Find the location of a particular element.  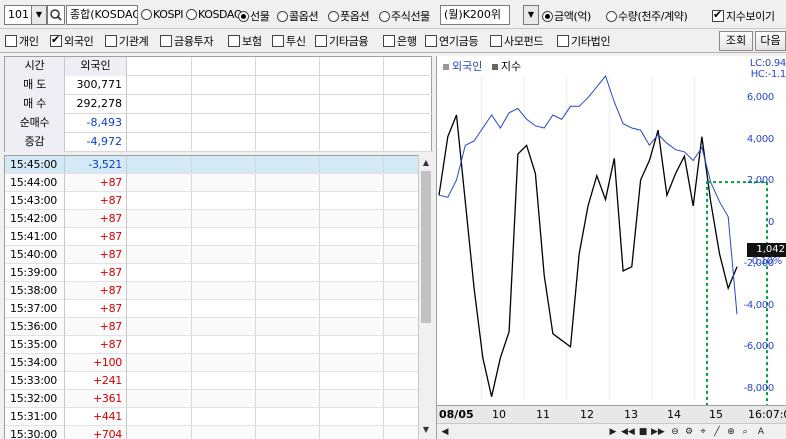

time-row: 15:35:00 +87 is located at coordinates (211, 345).